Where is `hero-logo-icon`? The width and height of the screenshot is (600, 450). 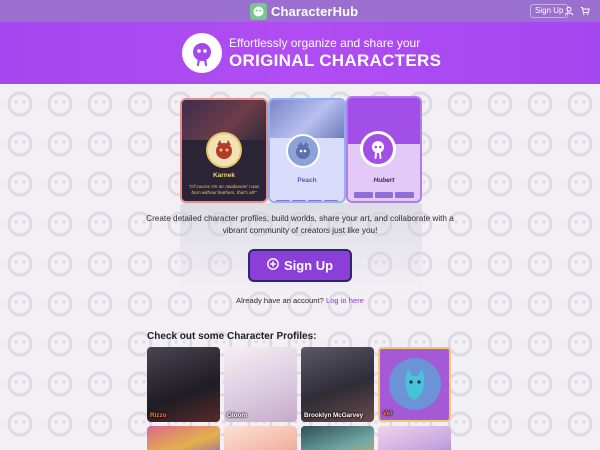 hero-logo-icon is located at coordinates (202, 53).